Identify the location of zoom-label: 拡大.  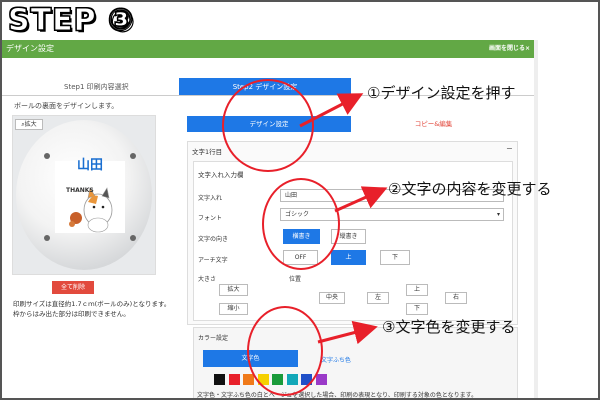
(30, 124).